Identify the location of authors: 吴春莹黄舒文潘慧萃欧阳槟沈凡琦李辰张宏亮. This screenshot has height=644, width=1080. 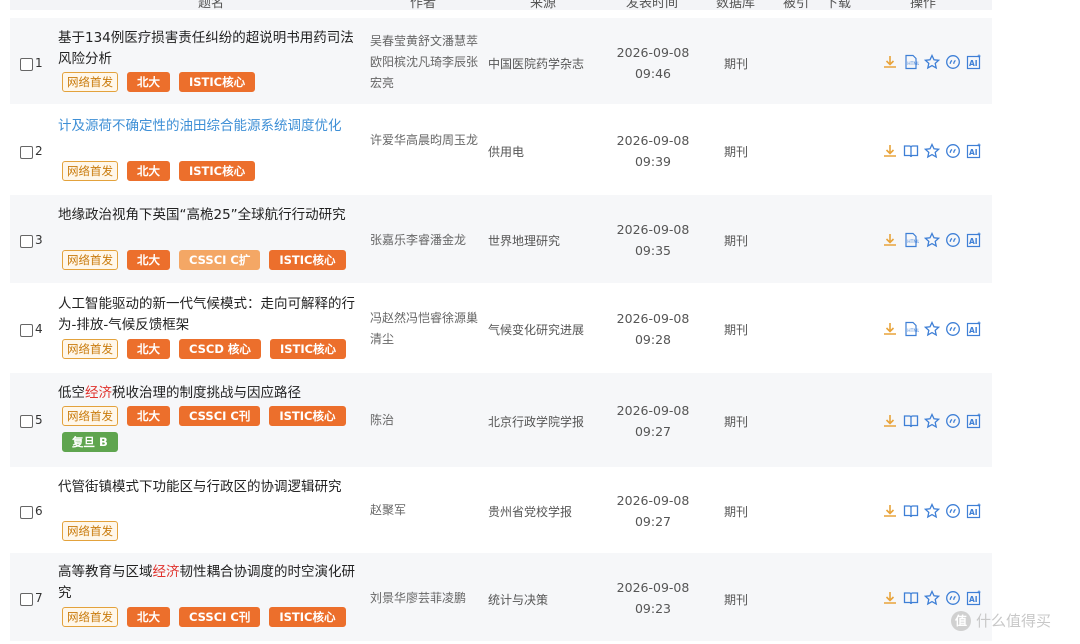
(425, 62).